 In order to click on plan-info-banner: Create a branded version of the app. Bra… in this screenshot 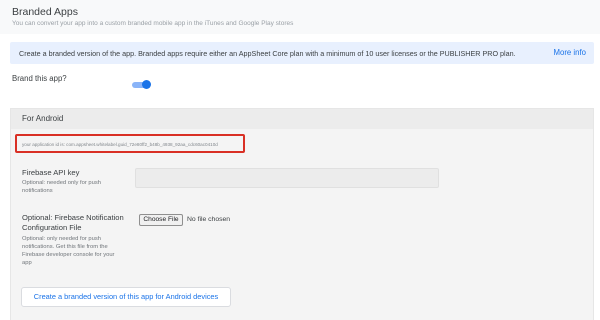, I will do `click(302, 53)`.